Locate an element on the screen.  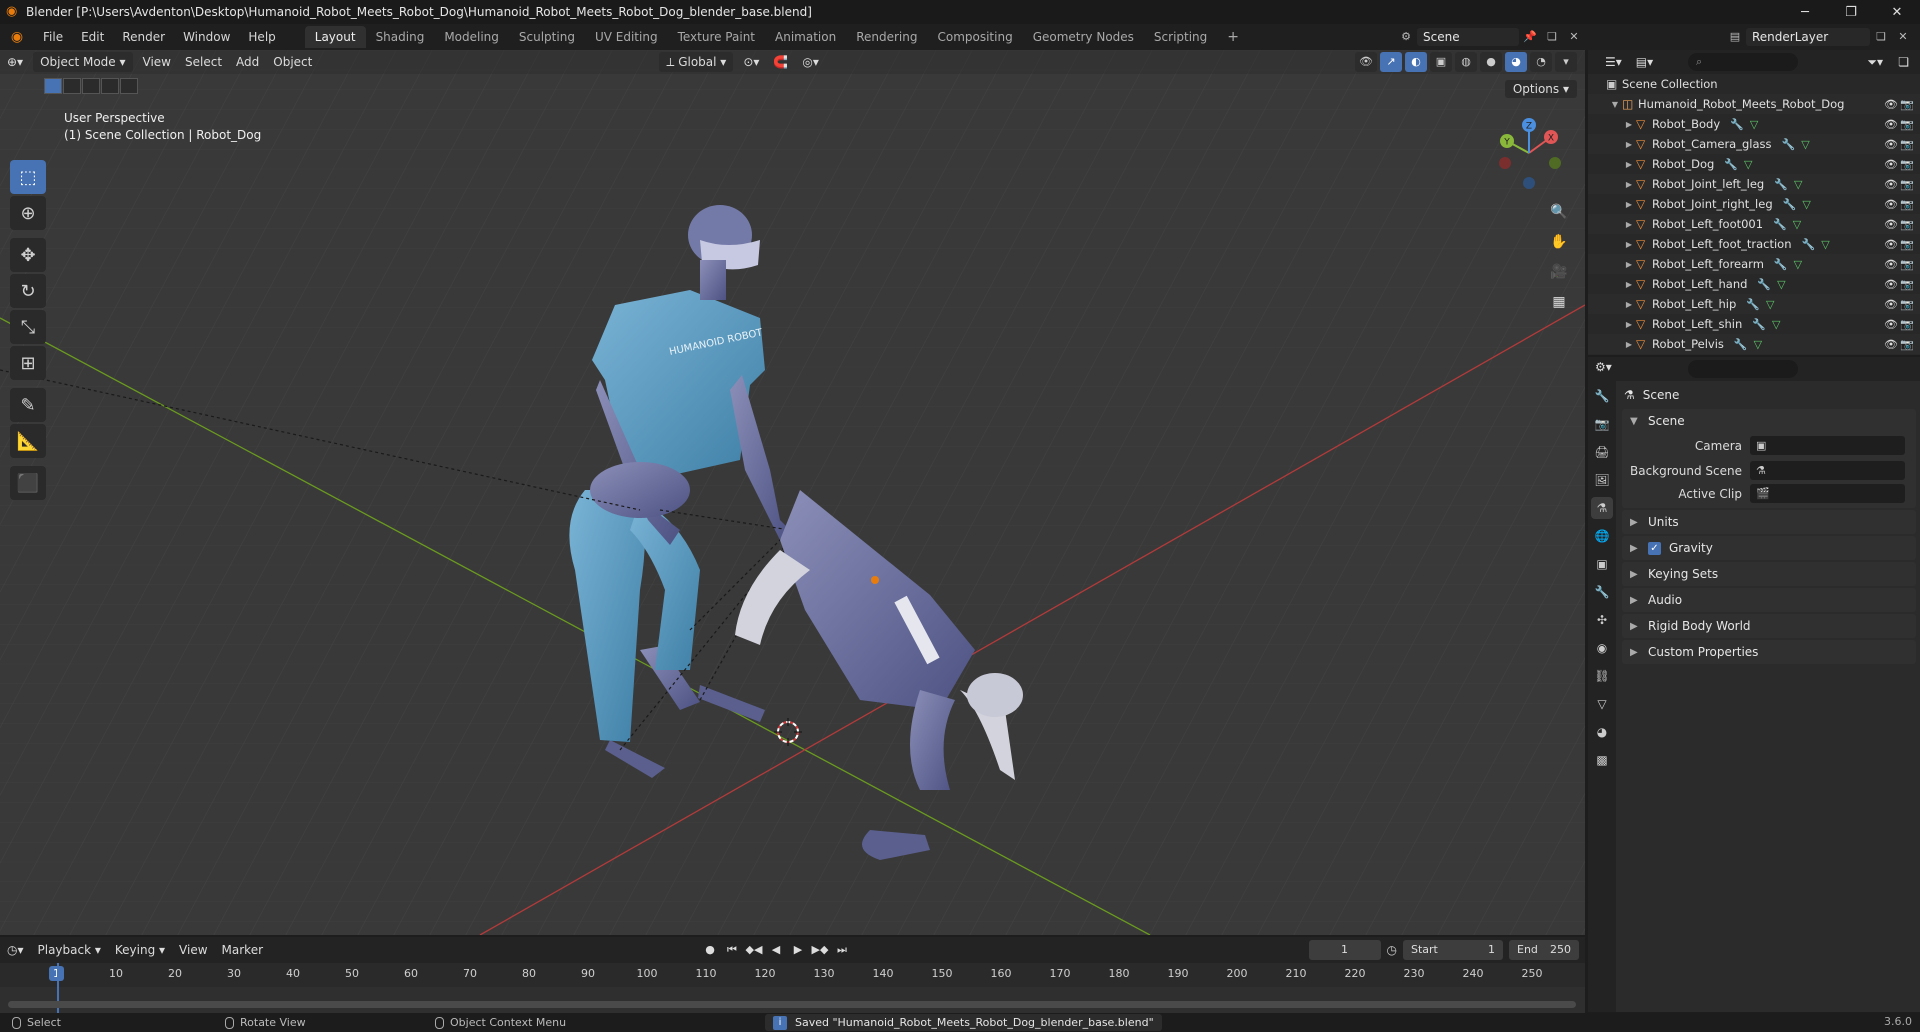
view-layer-tab-icon: 🖼 is located at coordinates (1602, 480).